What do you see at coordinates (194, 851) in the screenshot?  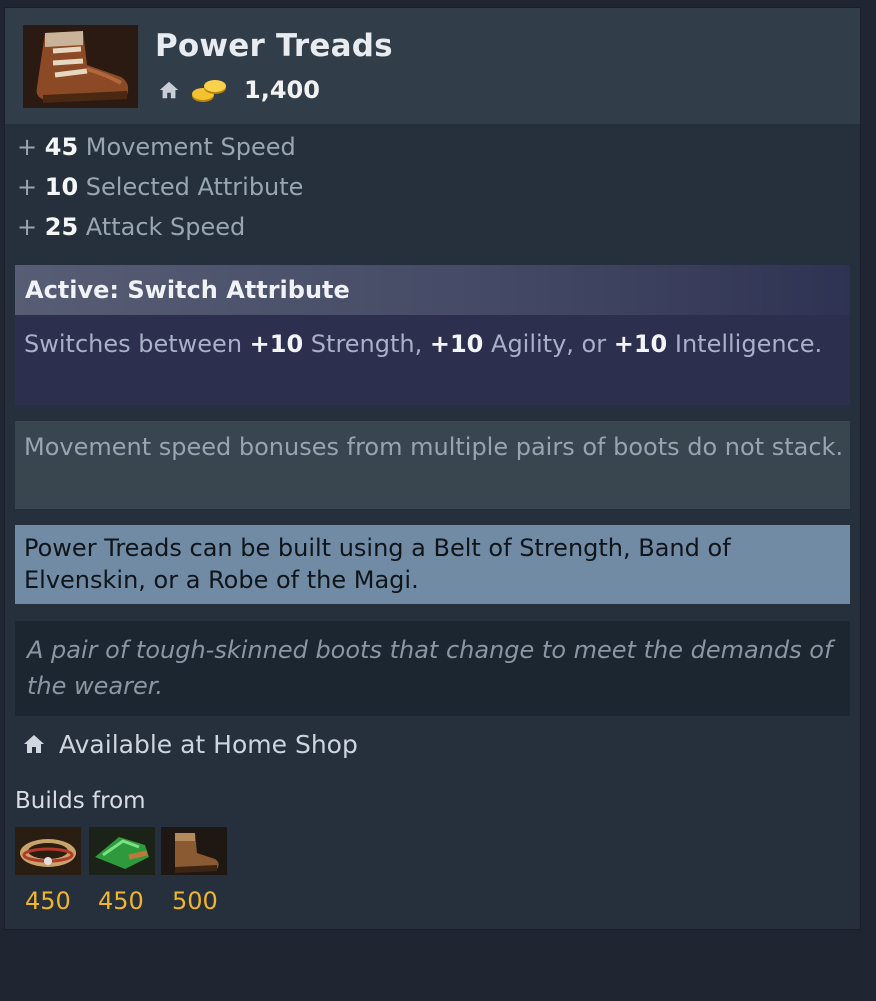 I see `boots-icon` at bounding box center [194, 851].